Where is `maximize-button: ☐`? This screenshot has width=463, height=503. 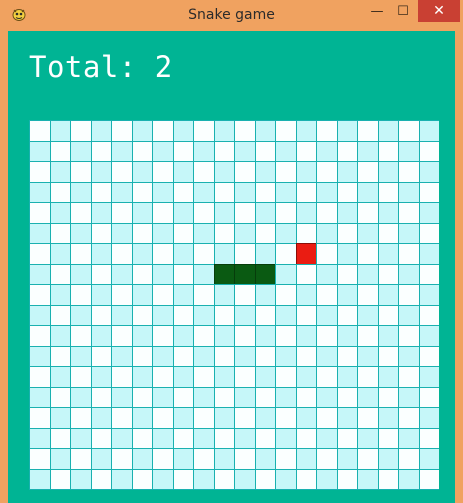 maximize-button: ☐ is located at coordinates (403, 11).